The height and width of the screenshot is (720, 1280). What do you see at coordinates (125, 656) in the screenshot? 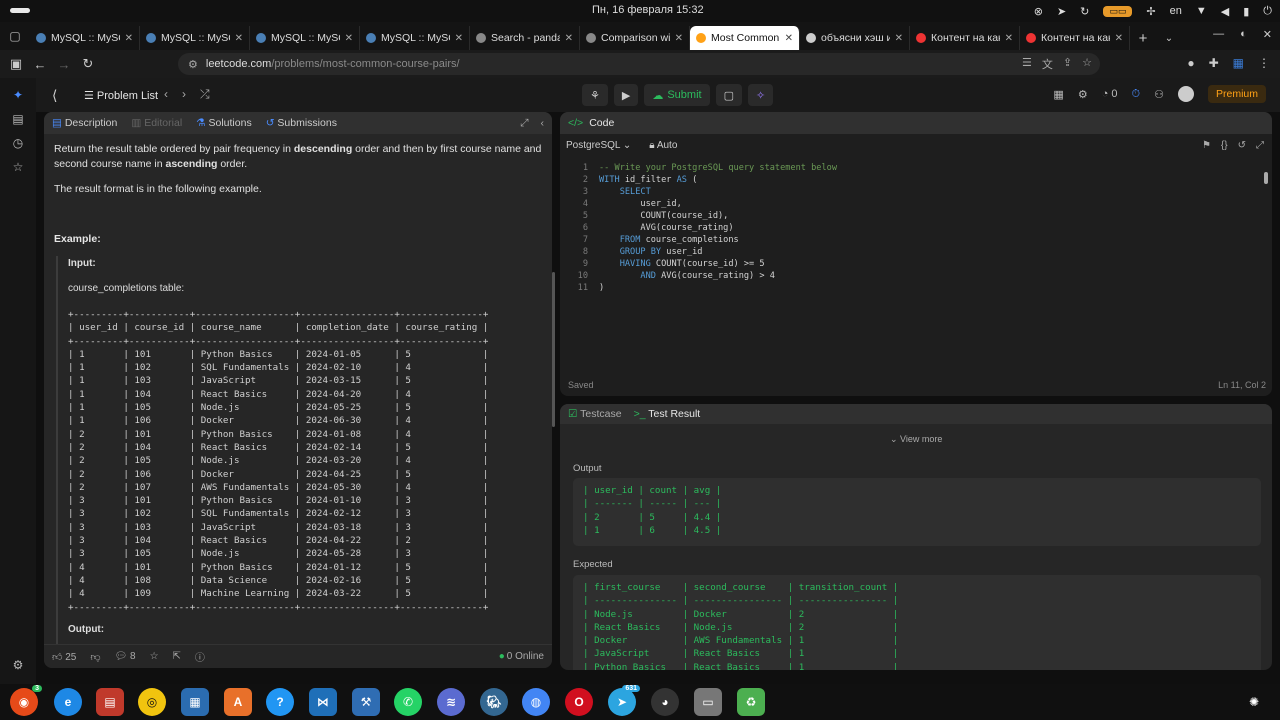
I see `comments-button: 💬︎ 8` at bounding box center [125, 656].